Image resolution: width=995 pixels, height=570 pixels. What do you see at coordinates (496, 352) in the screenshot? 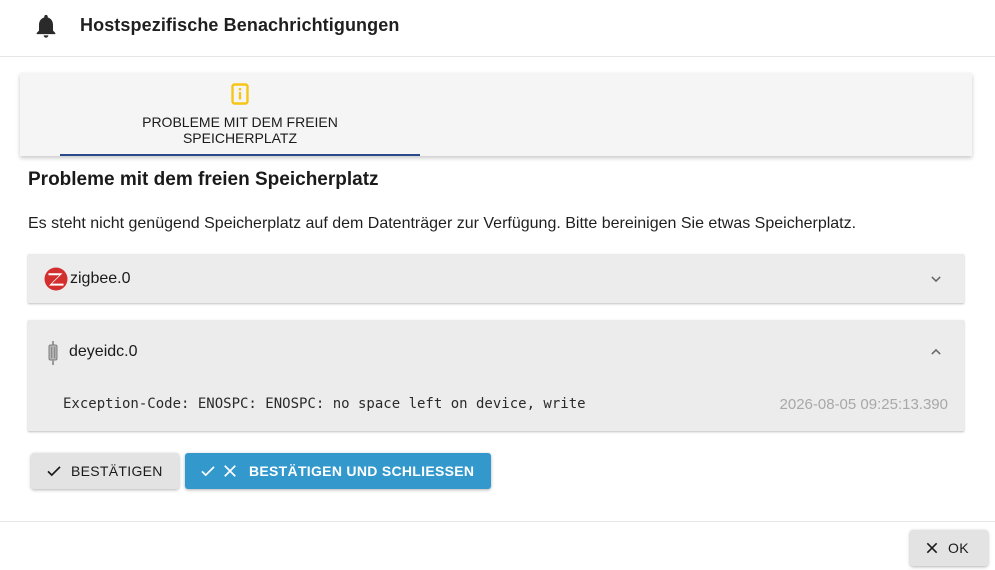
I see `panel-deyeidc-header: deyeidc.0` at bounding box center [496, 352].